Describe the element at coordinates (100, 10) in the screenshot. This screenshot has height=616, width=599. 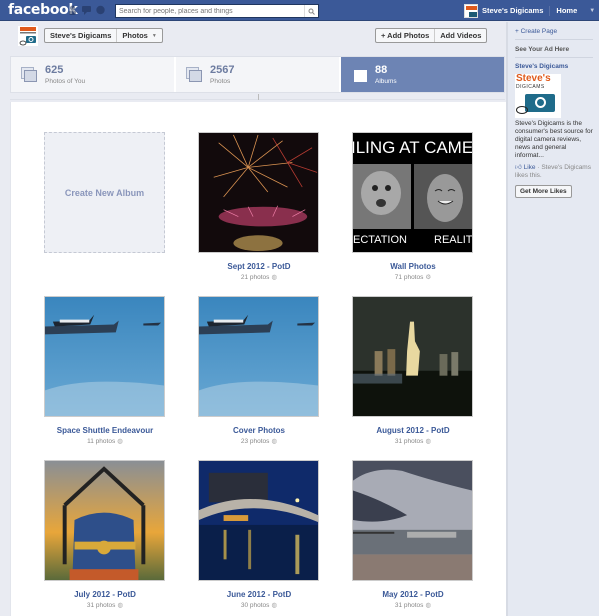
I see `notifications-globe-icon` at that location.